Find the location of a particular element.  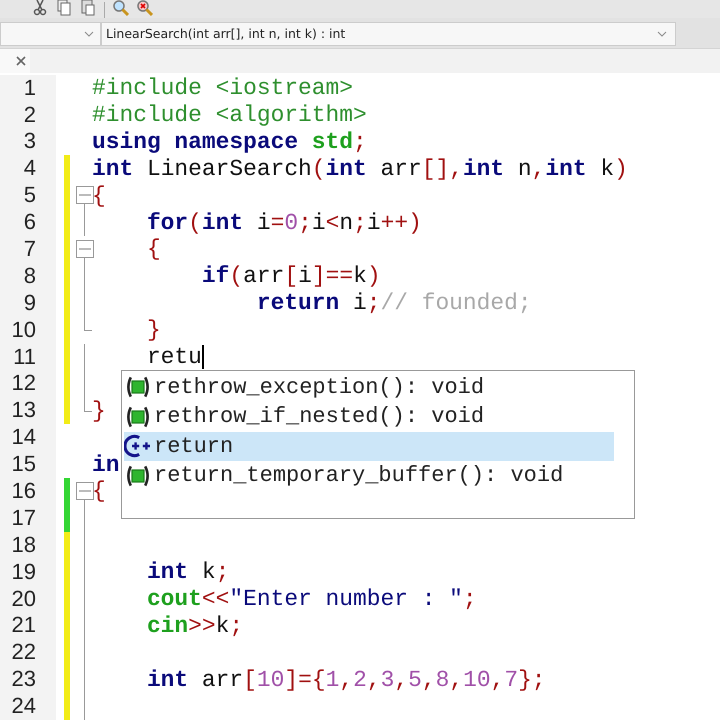

completion-item: rethrow_exception(): void is located at coordinates (369, 387).